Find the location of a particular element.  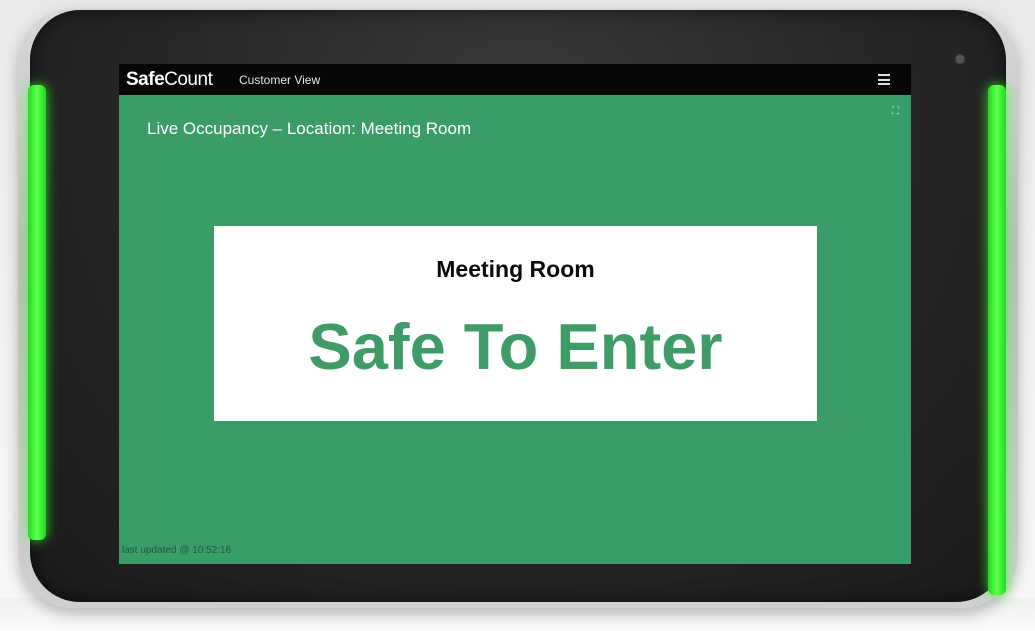

room-name: Meeting Room is located at coordinates (515, 269).